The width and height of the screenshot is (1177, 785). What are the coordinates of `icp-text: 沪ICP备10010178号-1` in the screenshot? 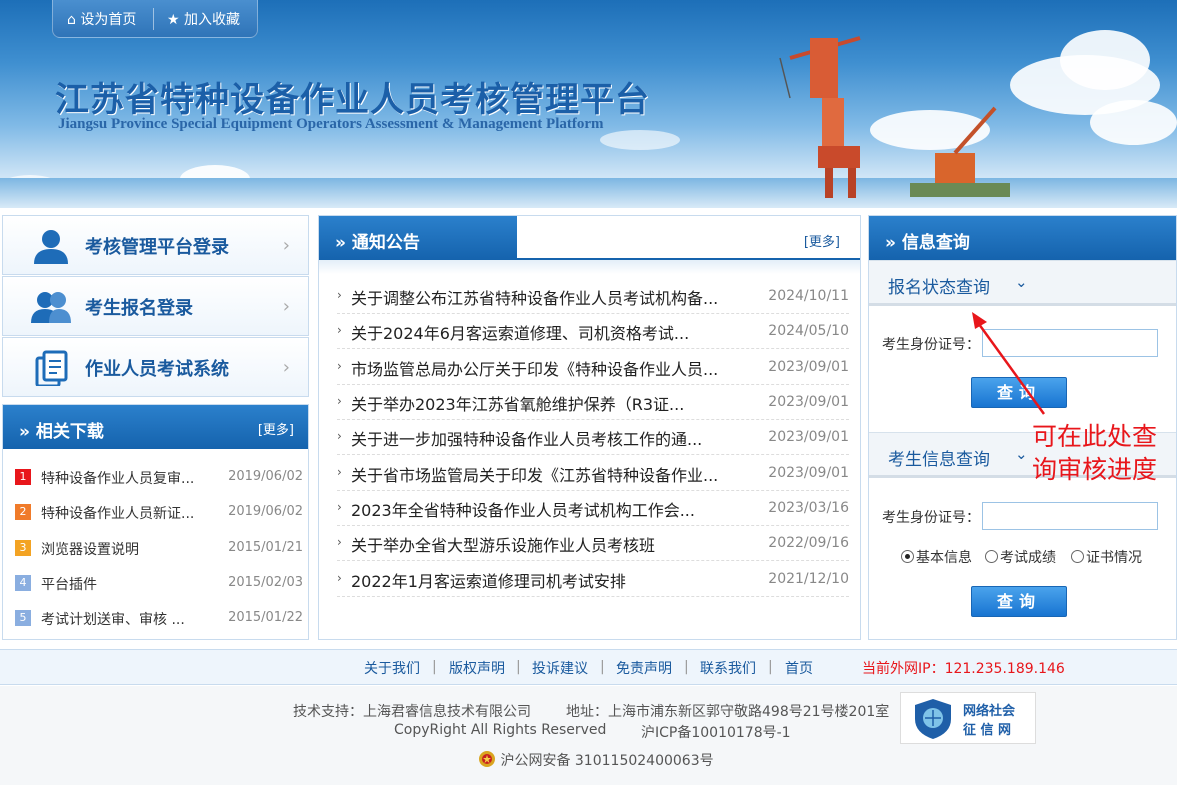 It's located at (716, 732).